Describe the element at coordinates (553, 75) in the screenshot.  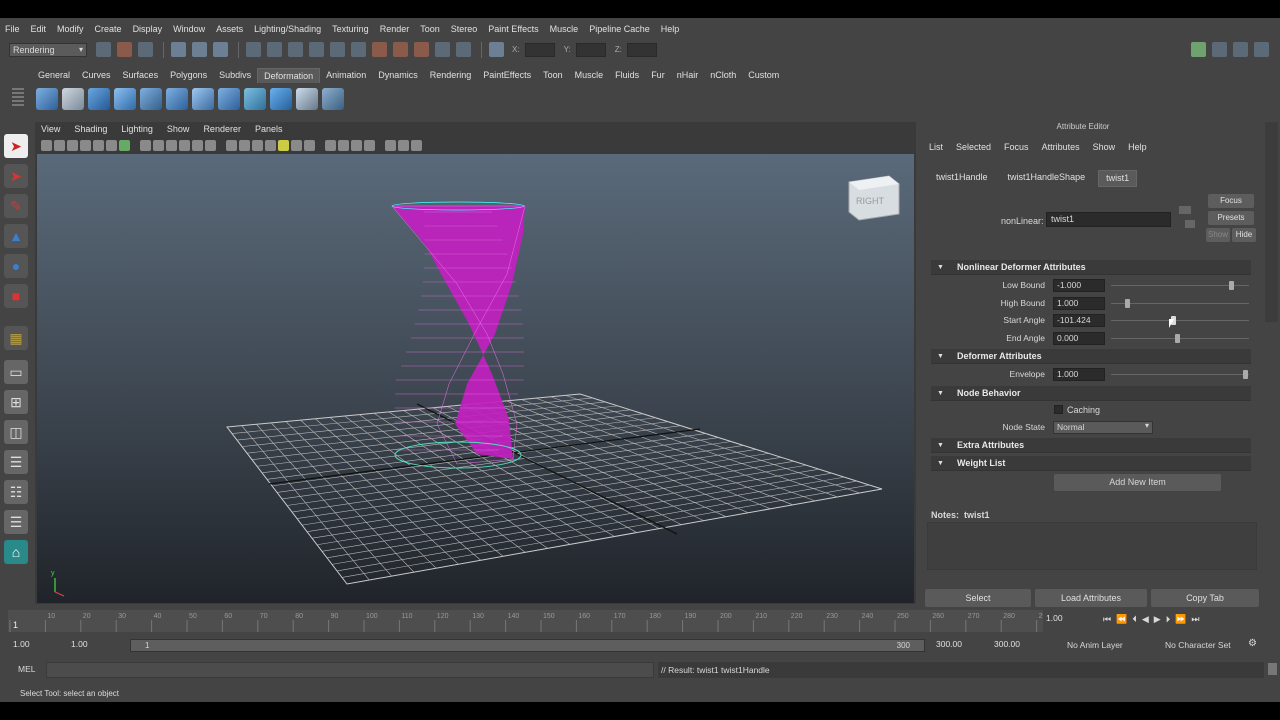
I see `shelf-tab-toon: Toon` at that location.